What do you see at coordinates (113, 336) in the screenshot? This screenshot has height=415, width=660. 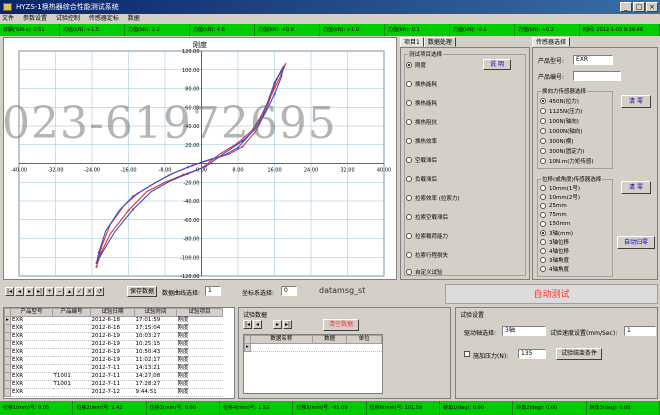 I see `table-row: EXR 2012-6-19 10:03:27 刚度` at bounding box center [113, 336].